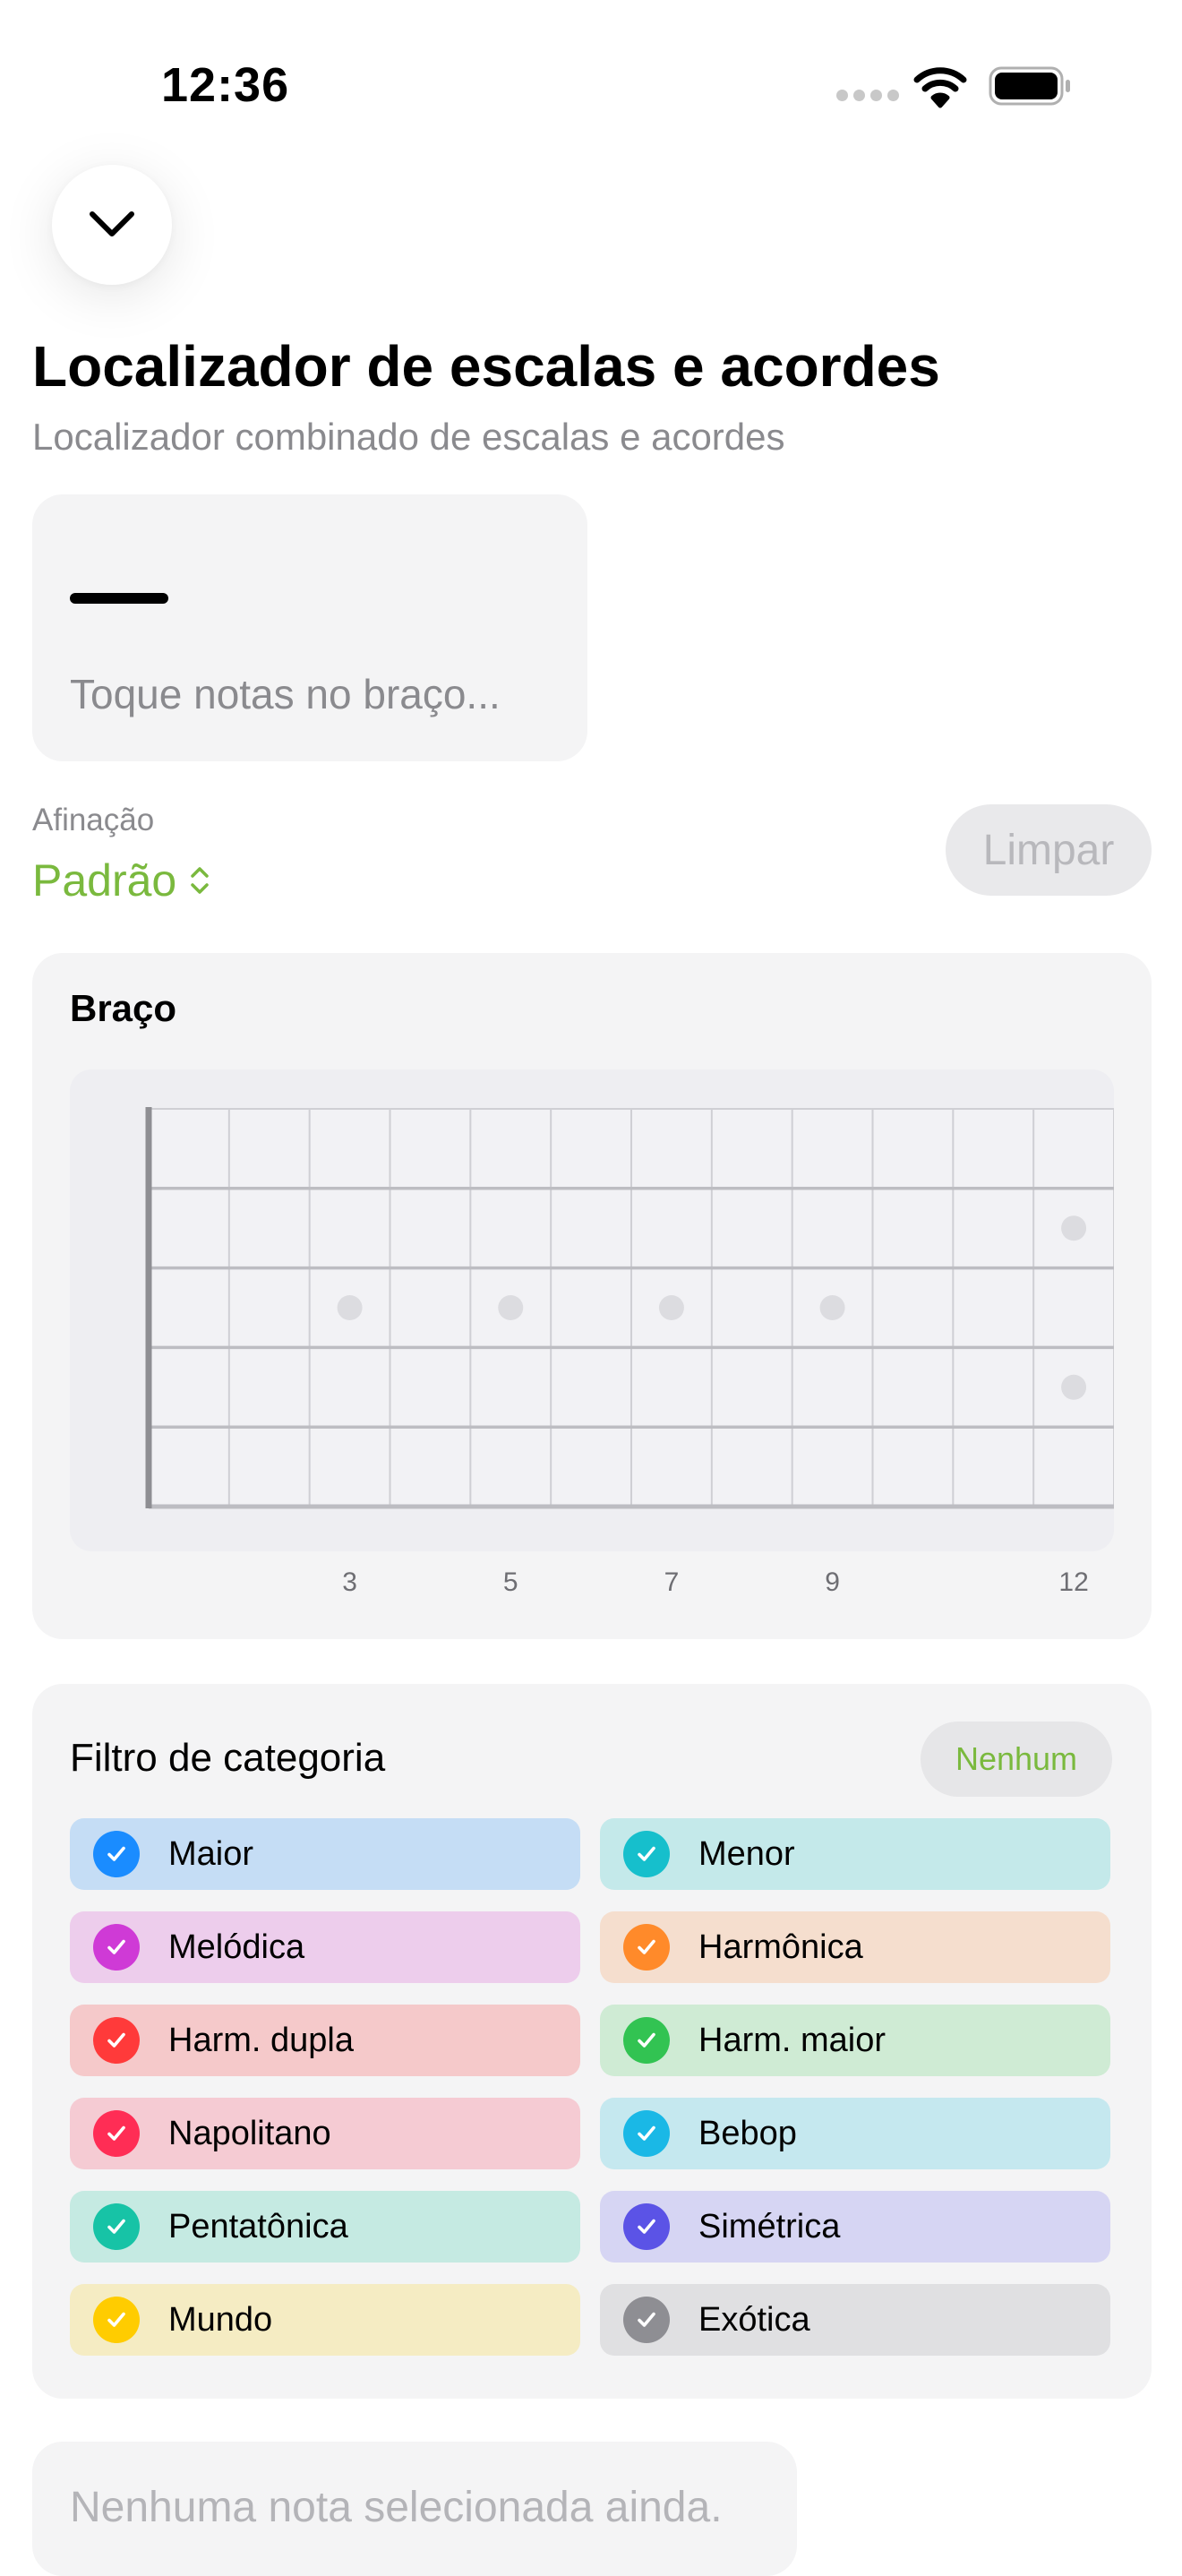 Image resolution: width=1182 pixels, height=2576 pixels. What do you see at coordinates (672, 1582) in the screenshot?
I see `fret-number-label: 7` at bounding box center [672, 1582].